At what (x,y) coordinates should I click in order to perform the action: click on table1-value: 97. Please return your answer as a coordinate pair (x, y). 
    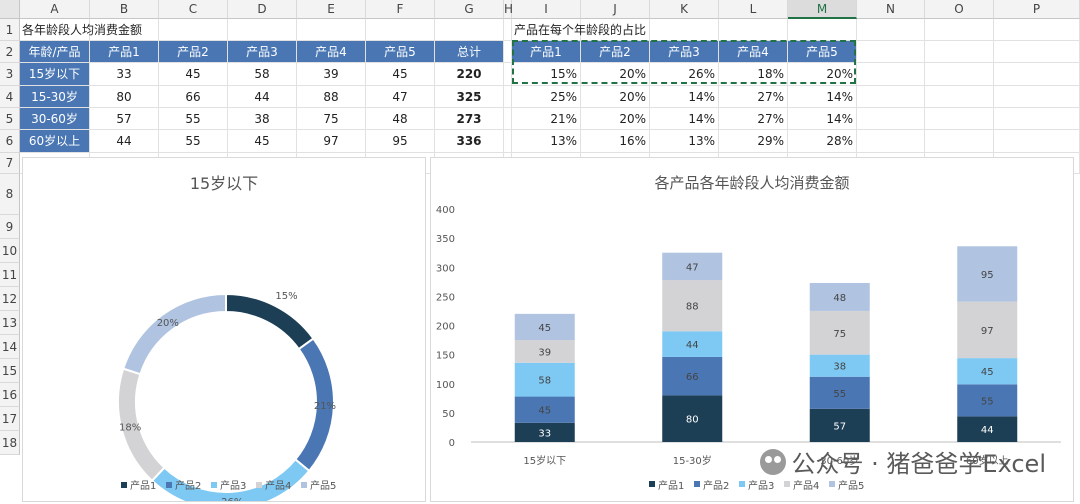
    Looking at the image, I should click on (331, 141).